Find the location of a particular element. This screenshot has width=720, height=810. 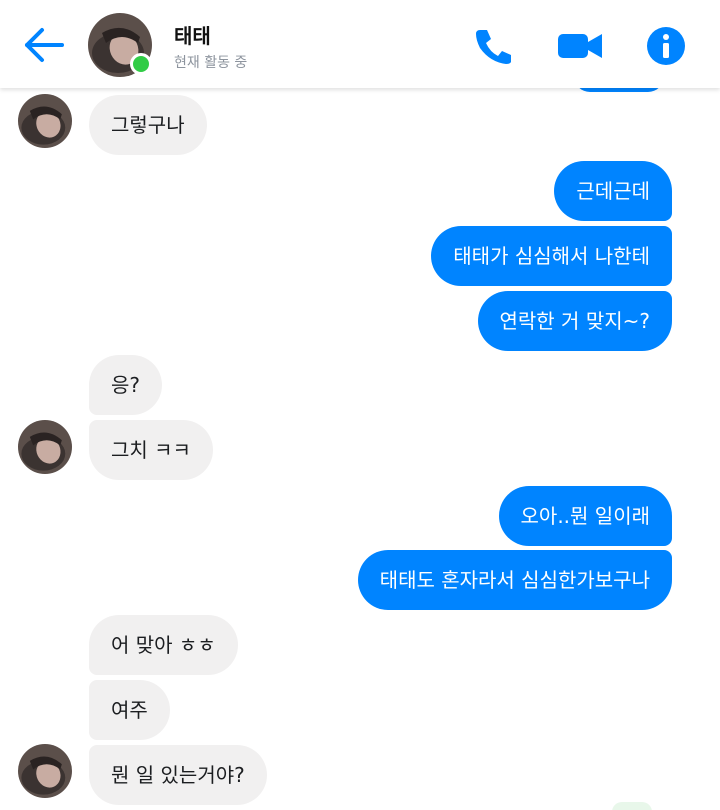

message-bubble-outgoing: 오아..뭔 일이래 is located at coordinates (585, 516).